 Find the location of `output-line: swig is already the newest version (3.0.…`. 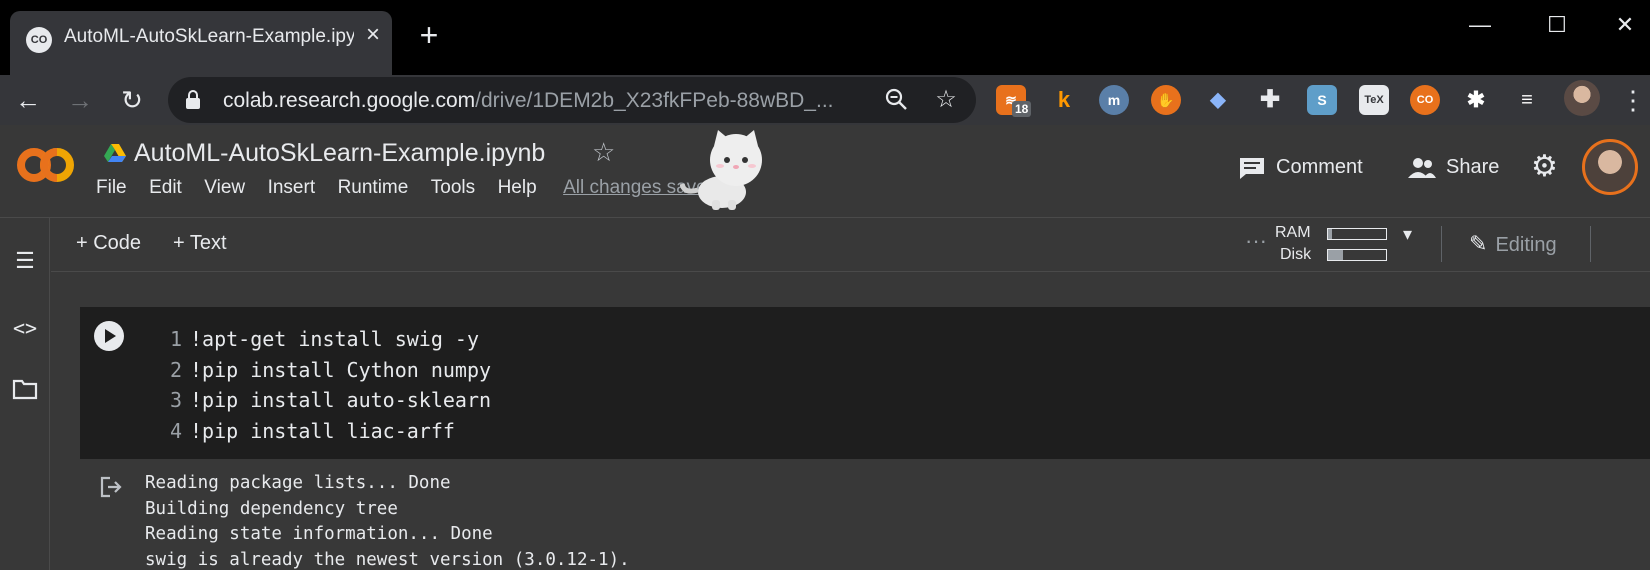

output-line: swig is already the newest version (3.0.… is located at coordinates (387, 559).